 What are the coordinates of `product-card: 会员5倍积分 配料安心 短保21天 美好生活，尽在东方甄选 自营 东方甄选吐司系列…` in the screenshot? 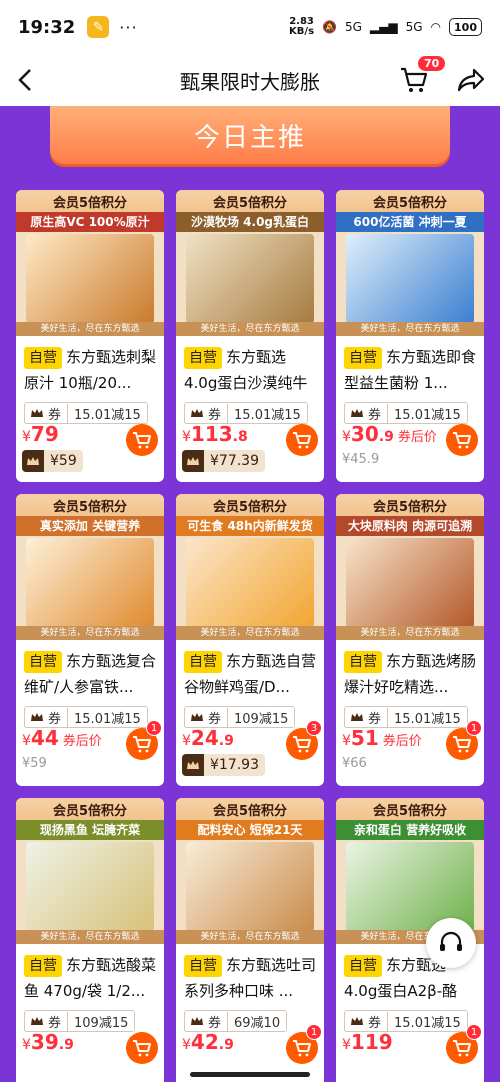 It's located at (250, 940).